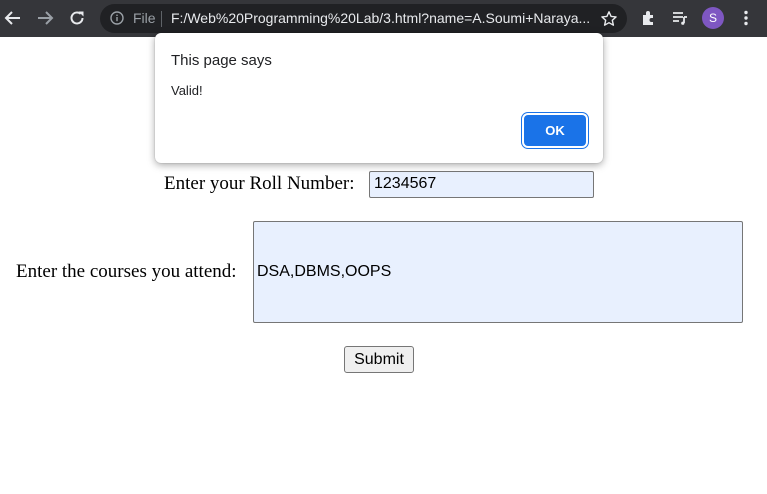  What do you see at coordinates (126, 271) in the screenshot?
I see `courses-label: Enter the courses you attend:` at bounding box center [126, 271].